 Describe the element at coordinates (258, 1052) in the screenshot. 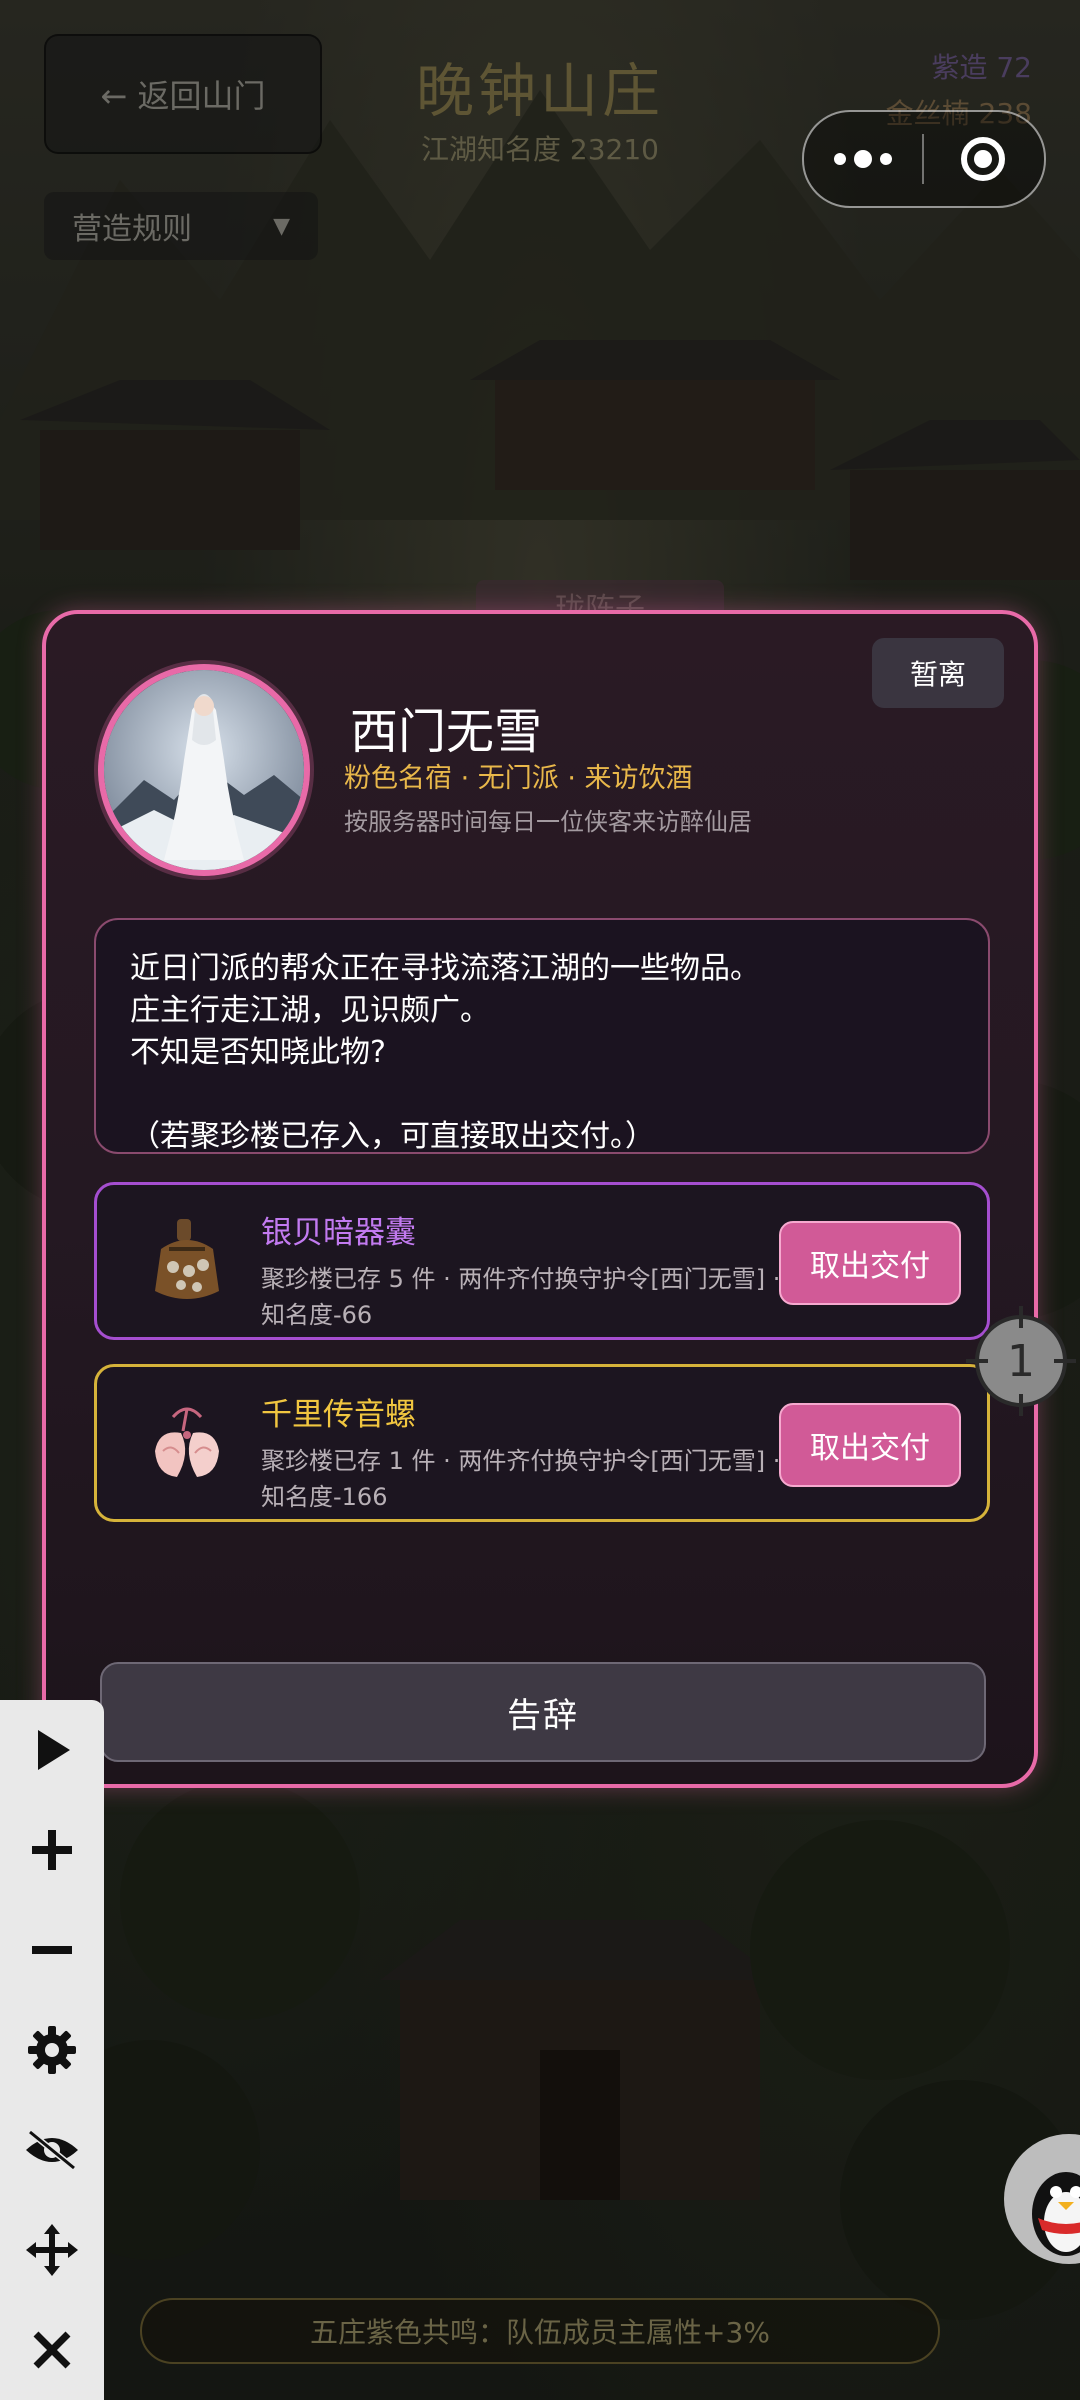

I see `message-line: 不知是否知晓此物?` at that location.